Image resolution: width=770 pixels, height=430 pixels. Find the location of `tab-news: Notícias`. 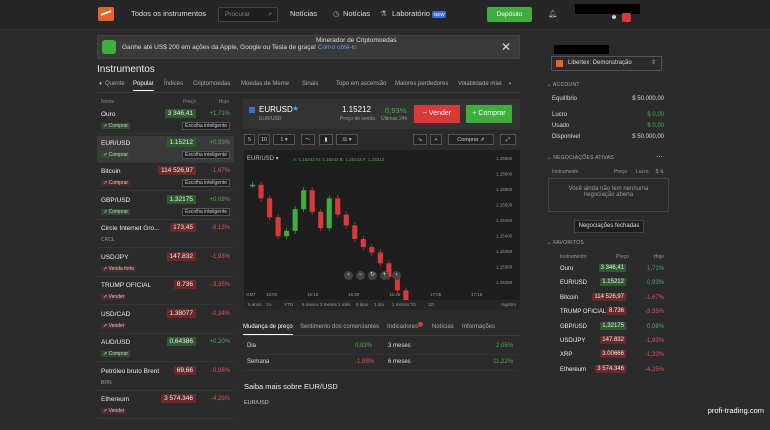

tab-news: Notícias is located at coordinates (443, 327).